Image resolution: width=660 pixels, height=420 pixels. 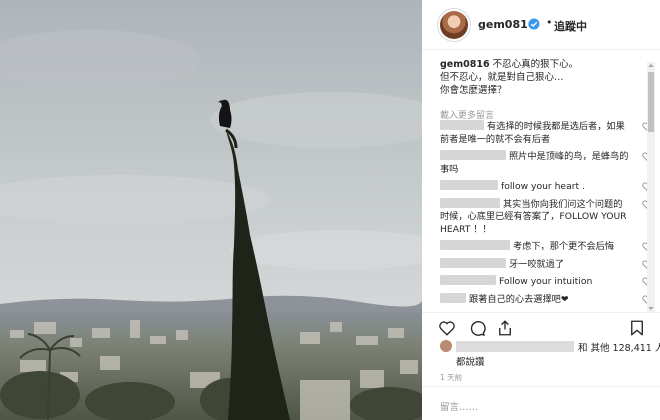 I want to click on comment-item: follow your heart ., so click(x=546, y=187).